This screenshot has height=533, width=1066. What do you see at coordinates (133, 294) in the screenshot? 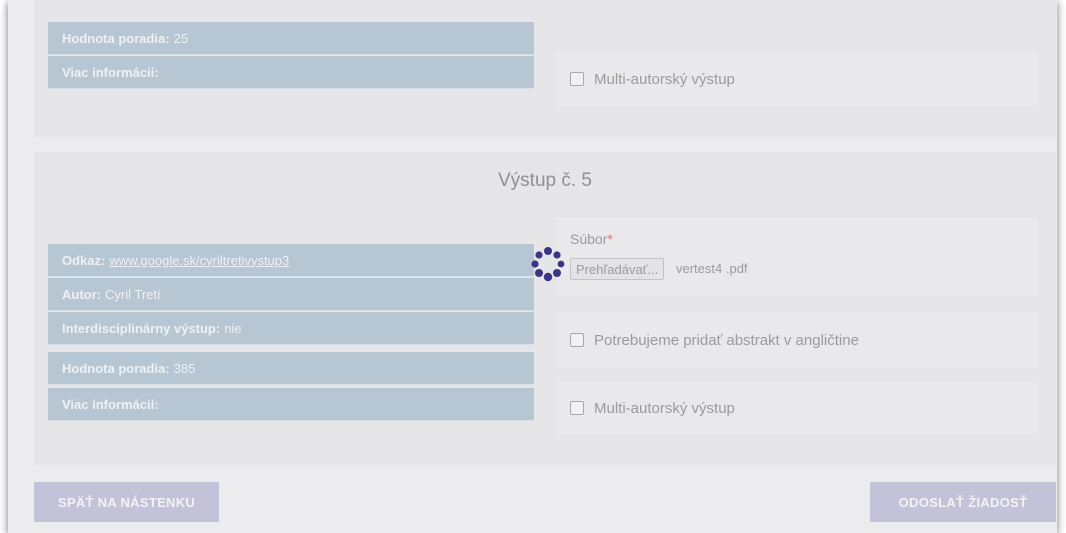
I see `info-value: Cyril Tretí` at bounding box center [133, 294].